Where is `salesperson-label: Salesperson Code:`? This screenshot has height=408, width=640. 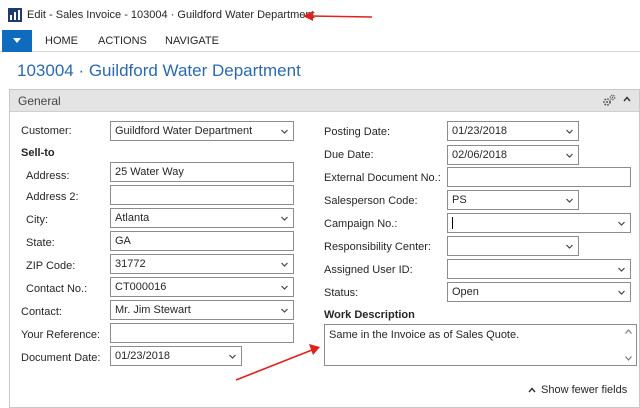 salesperson-label: Salesperson Code: is located at coordinates (371, 201).